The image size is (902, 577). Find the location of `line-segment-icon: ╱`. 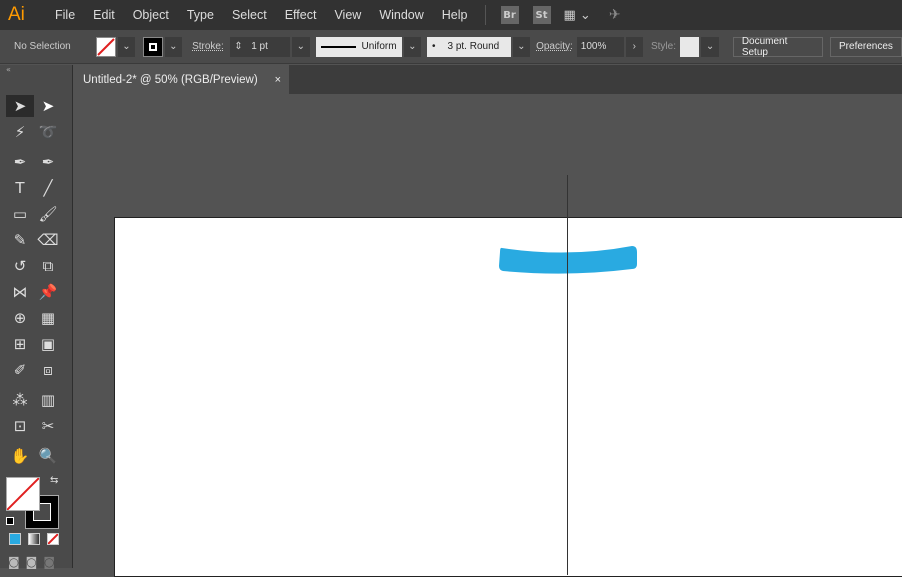

line-segment-icon: ╱ is located at coordinates (48, 188).